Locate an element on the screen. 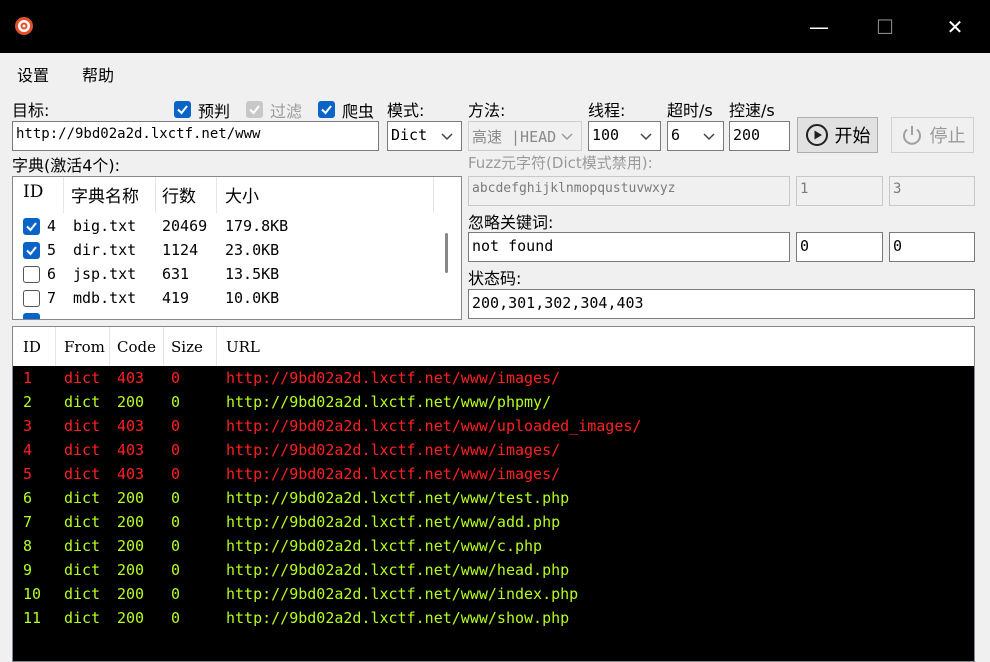  crawler-checkbox is located at coordinates (326, 109).